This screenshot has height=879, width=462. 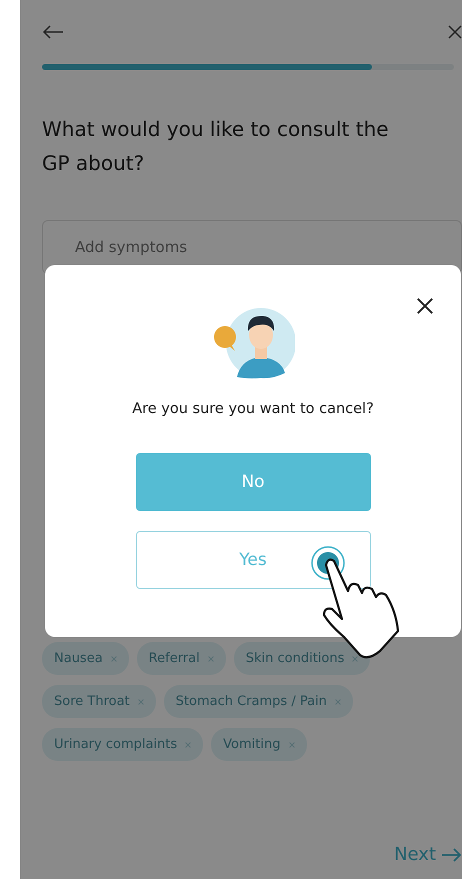 What do you see at coordinates (302, 658) in the screenshot?
I see `symptom-chip: Skin conditions` at bounding box center [302, 658].